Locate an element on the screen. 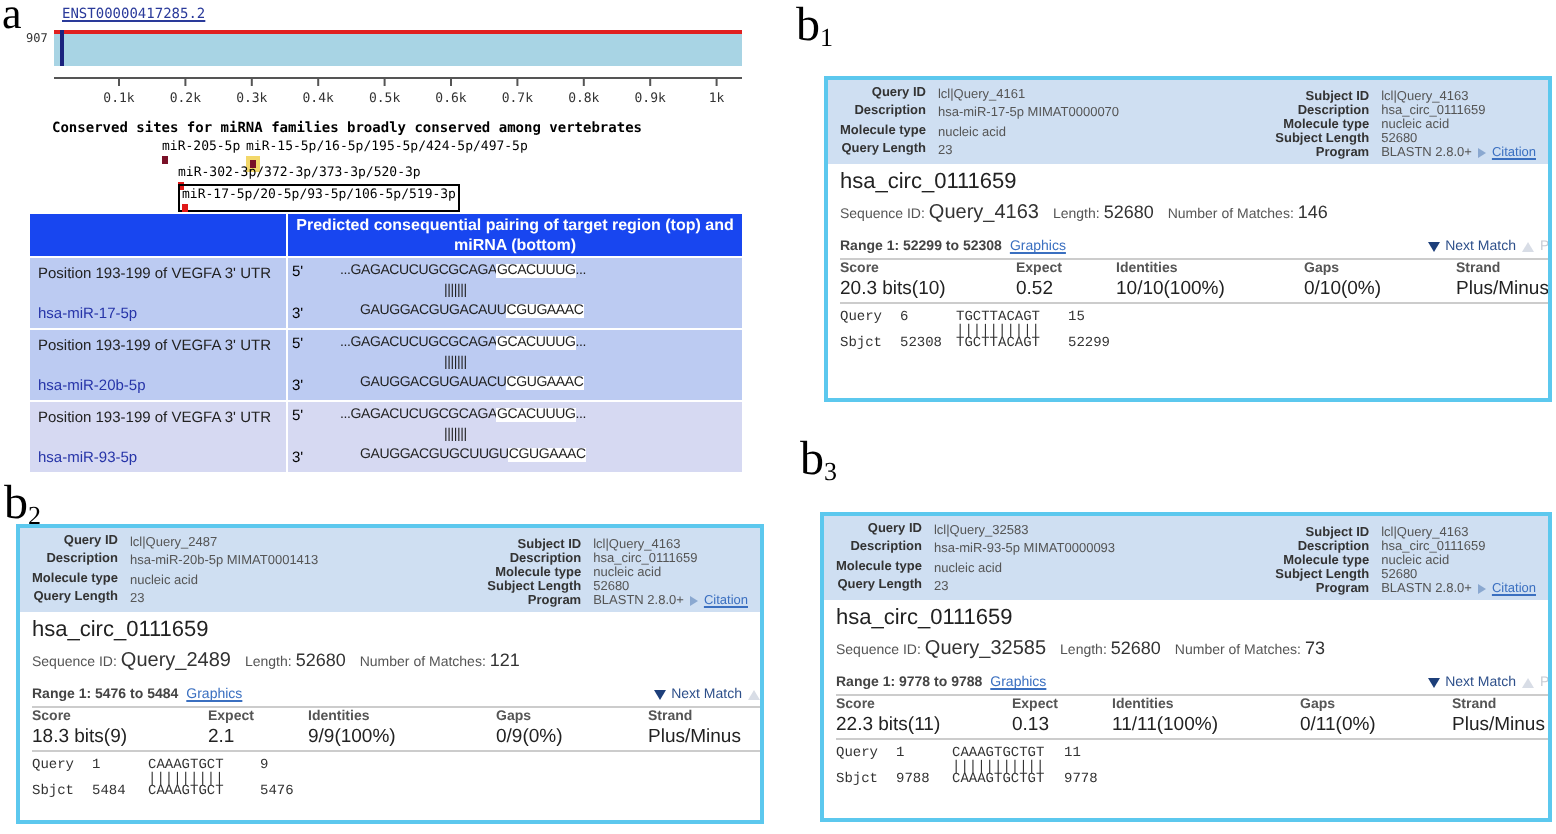 Image resolution: width=1556 pixels, height=834 pixels. table-header: Predicted consequential pairing of target region (top) and miRNA (bottom) is located at coordinates (515, 235).